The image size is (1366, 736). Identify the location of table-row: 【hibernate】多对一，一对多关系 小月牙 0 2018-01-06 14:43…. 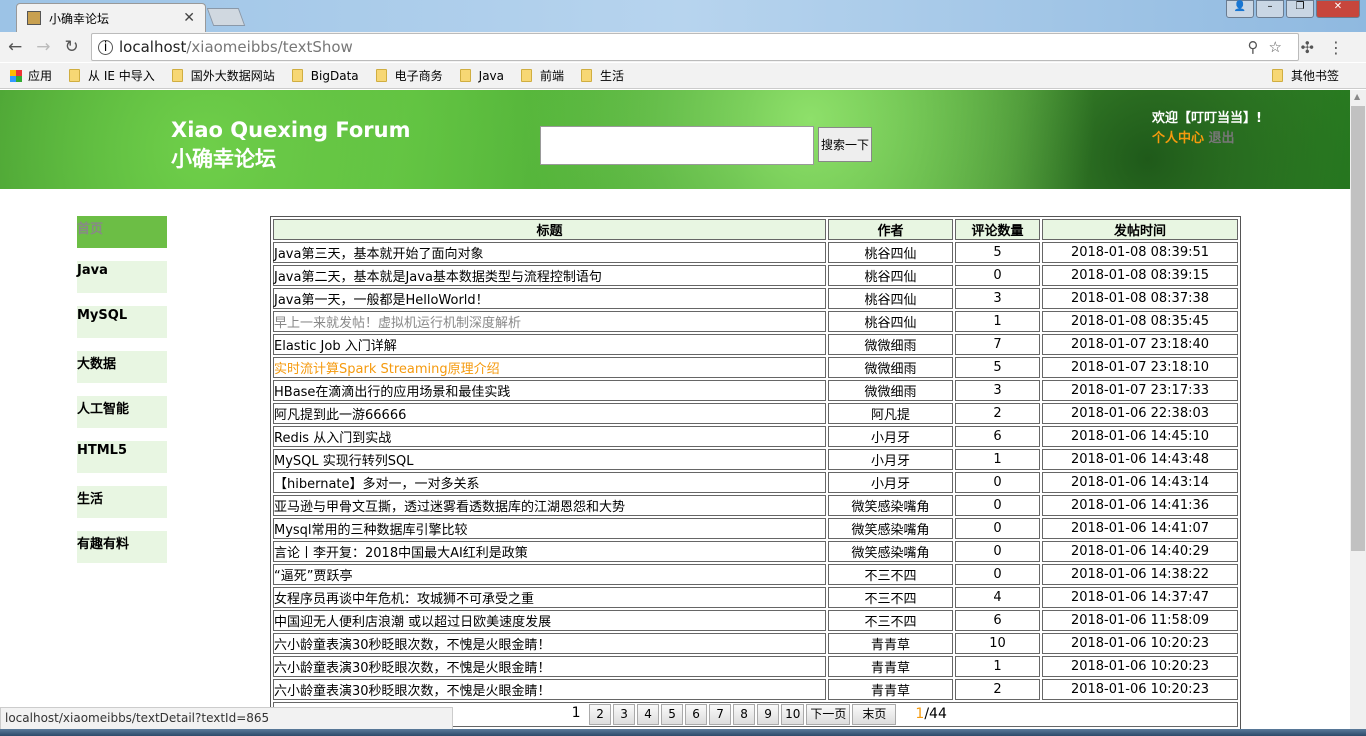
(755, 482).